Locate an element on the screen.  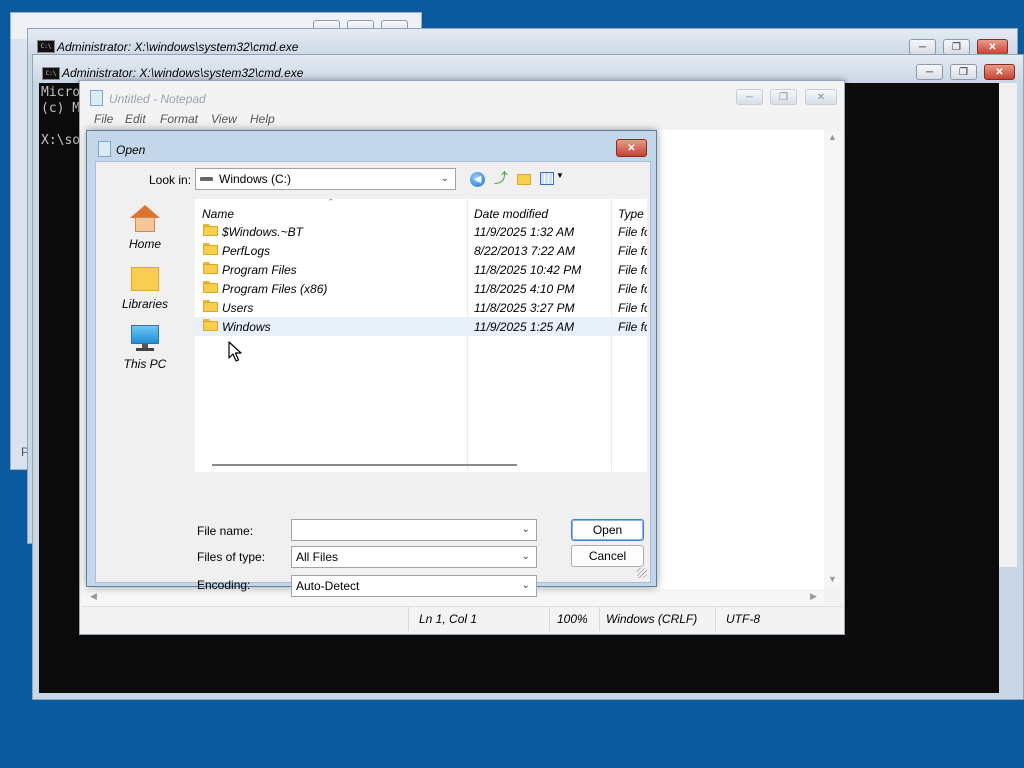
place-libraries: Libraries is located at coordinates (145, 288).